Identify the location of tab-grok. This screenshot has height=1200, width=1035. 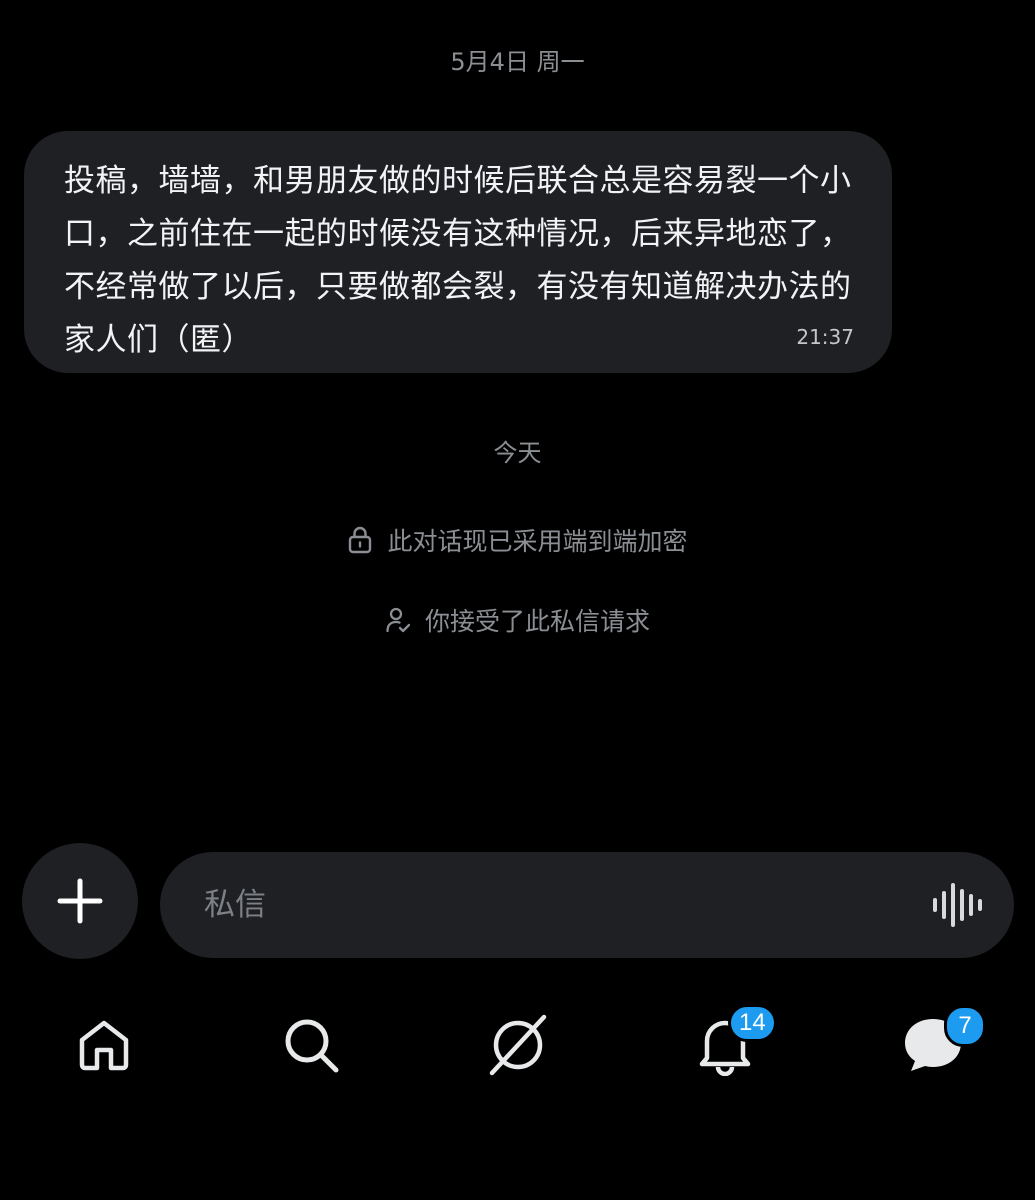
(518, 1045).